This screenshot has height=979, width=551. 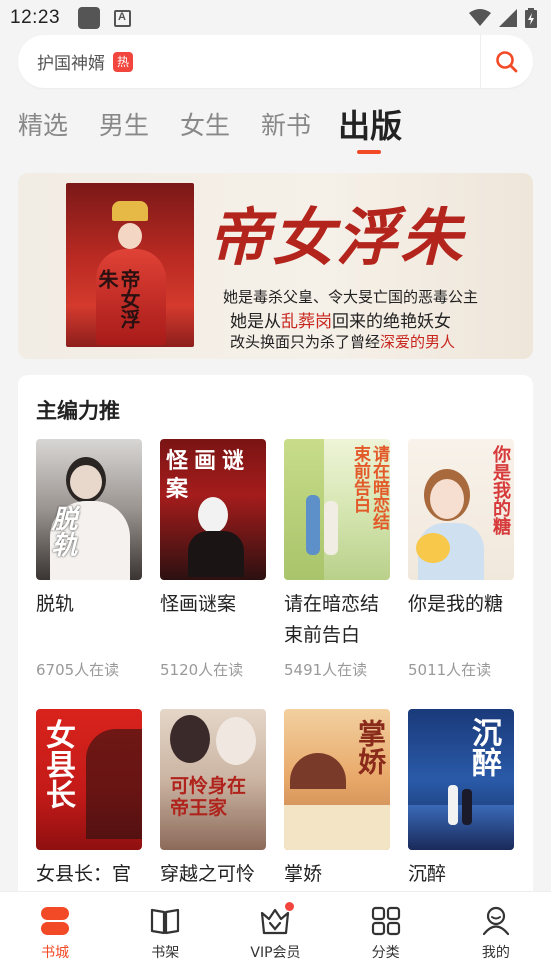 I want to click on book-card: 可怜身在帝王家 穿越之可怜, so click(x=213, y=799).